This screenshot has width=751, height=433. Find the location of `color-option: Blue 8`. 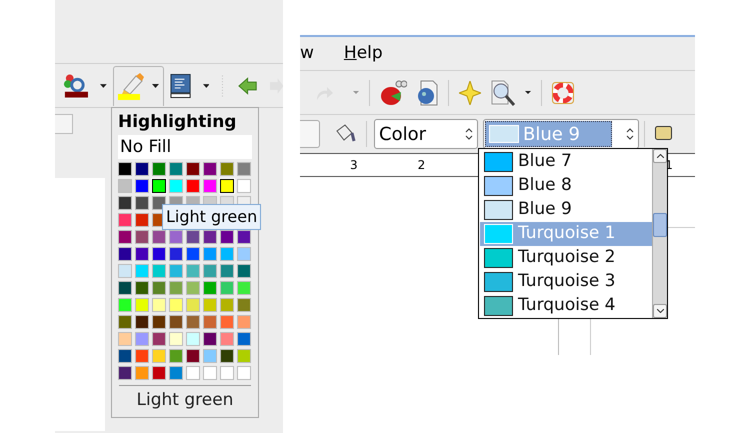

color-option: Blue 8 is located at coordinates (566, 186).